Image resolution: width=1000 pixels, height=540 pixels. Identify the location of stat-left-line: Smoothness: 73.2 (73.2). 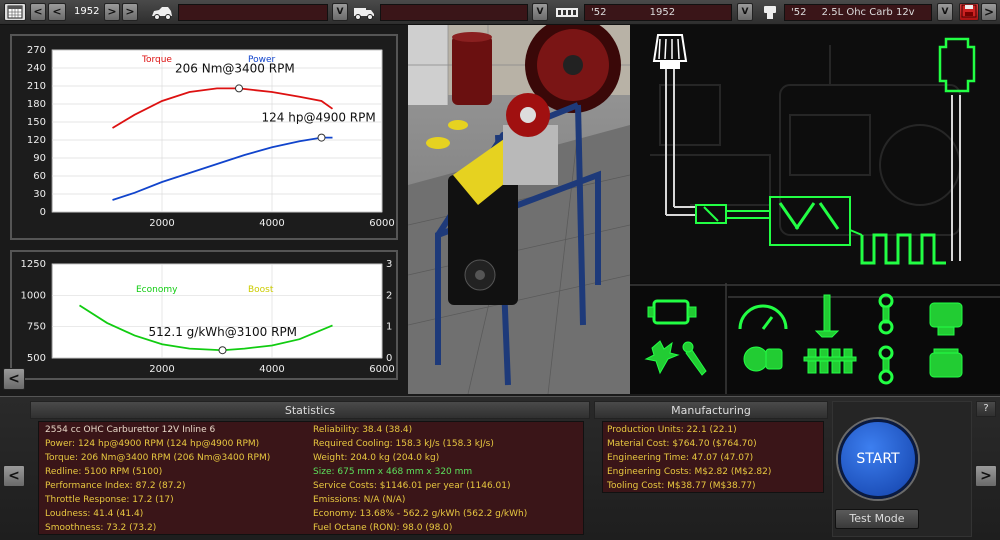
(101, 528).